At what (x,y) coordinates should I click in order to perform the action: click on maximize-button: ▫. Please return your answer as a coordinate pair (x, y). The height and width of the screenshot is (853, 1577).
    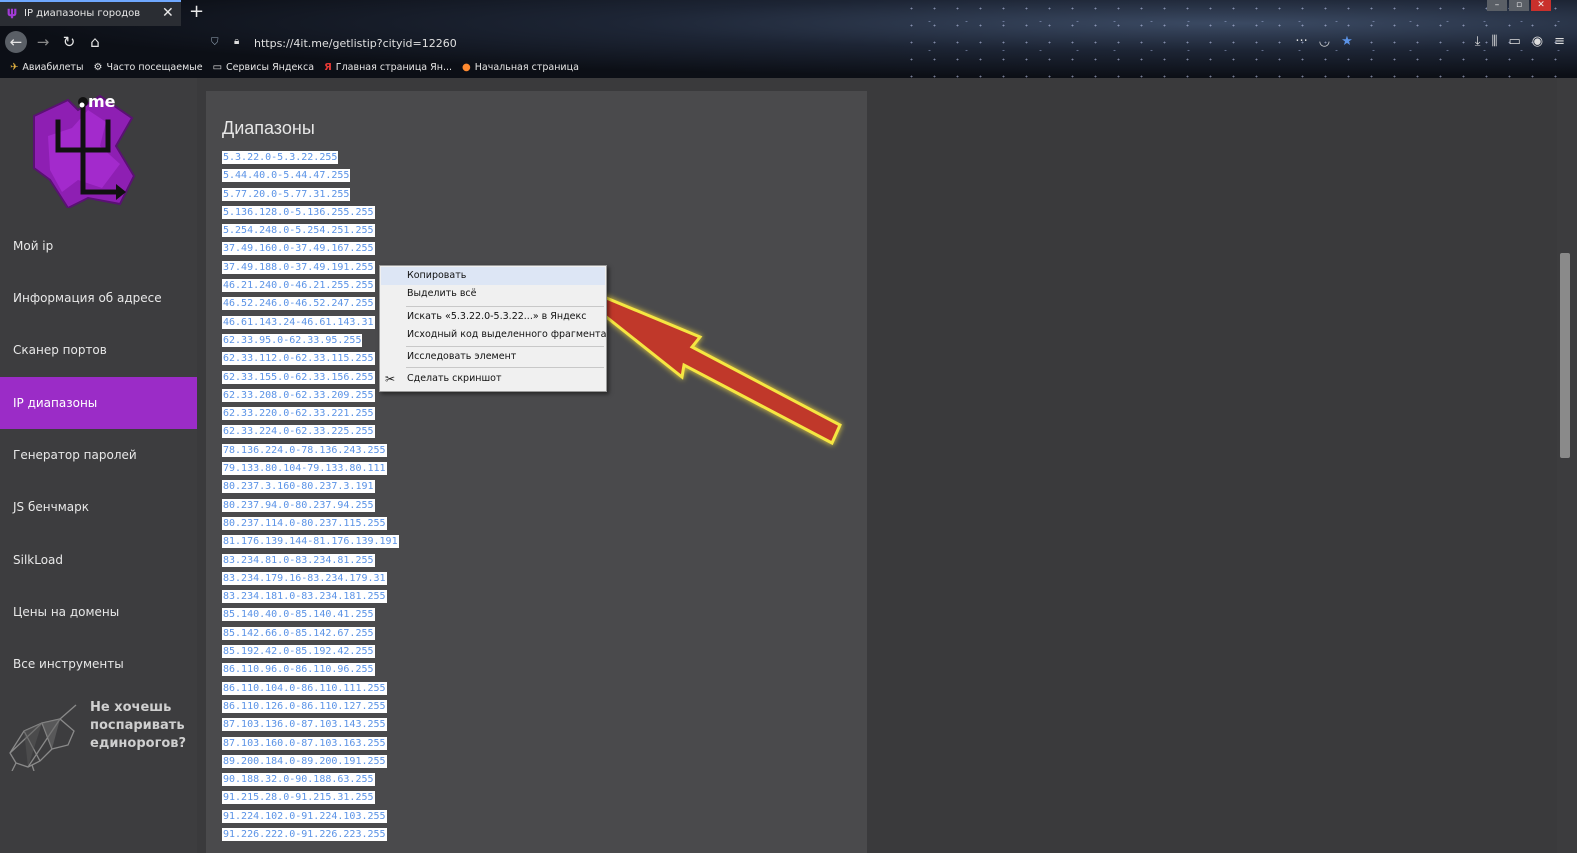
    Looking at the image, I should click on (1519, 5).